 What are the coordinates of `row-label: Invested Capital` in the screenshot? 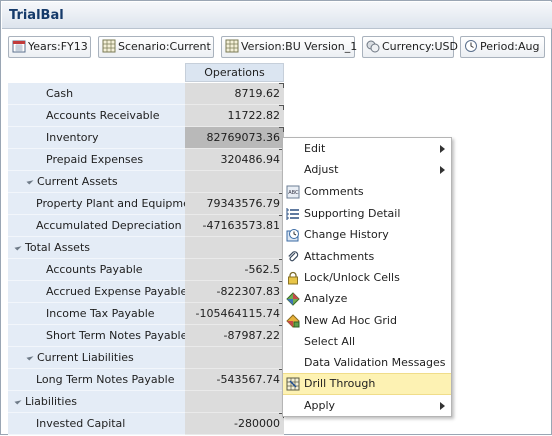 It's located at (96, 424).